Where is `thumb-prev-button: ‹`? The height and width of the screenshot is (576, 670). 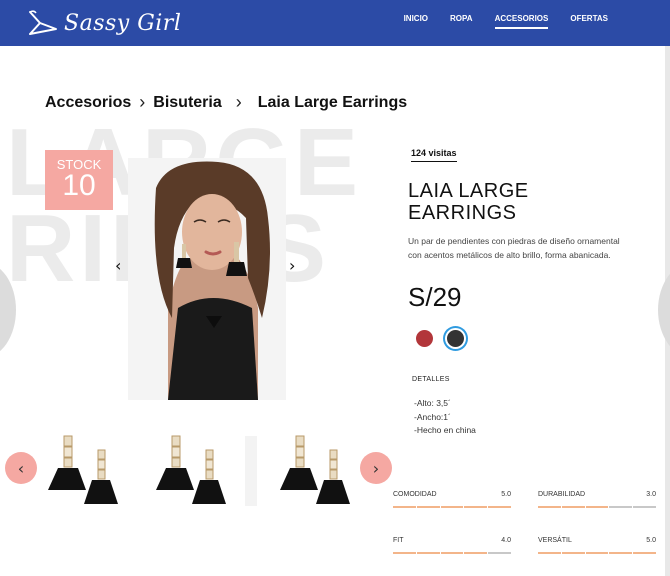 thumb-prev-button: ‹ is located at coordinates (21, 468).